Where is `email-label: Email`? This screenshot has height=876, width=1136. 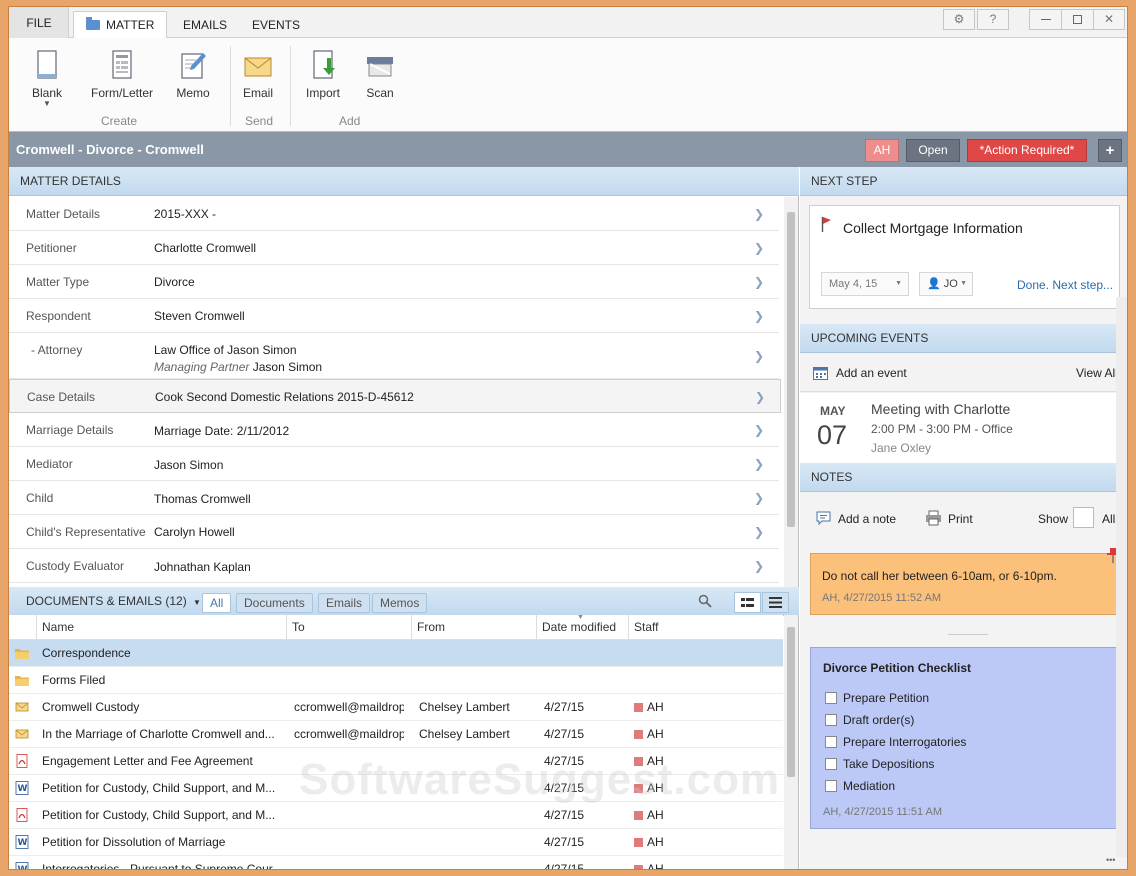 email-label: Email is located at coordinates (257, 93).